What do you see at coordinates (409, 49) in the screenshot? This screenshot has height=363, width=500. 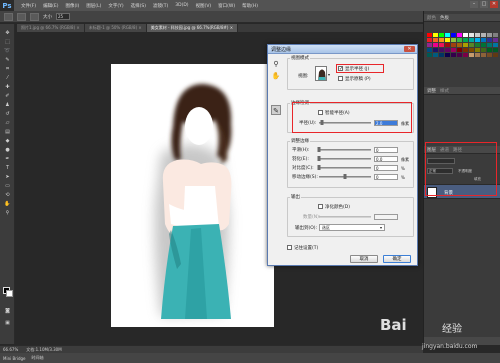 I see `dialog-close-button: ✕` at bounding box center [409, 49].